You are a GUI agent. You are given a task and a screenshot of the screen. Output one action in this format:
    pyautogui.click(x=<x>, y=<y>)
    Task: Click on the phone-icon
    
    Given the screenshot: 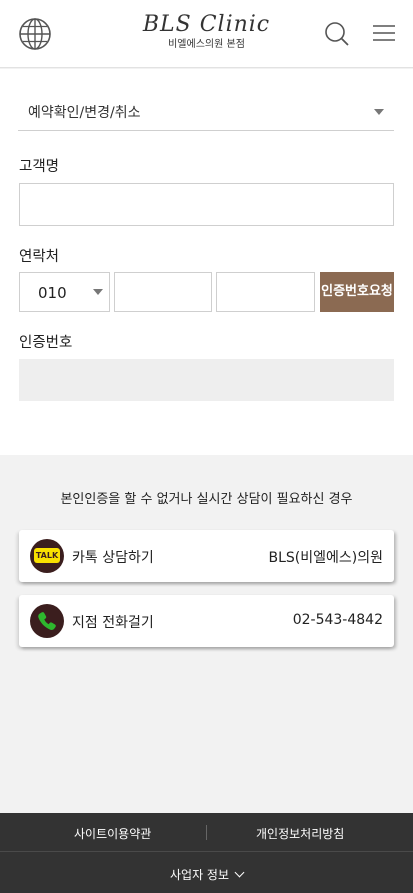 What is the action you would take?
    pyautogui.click(x=47, y=621)
    